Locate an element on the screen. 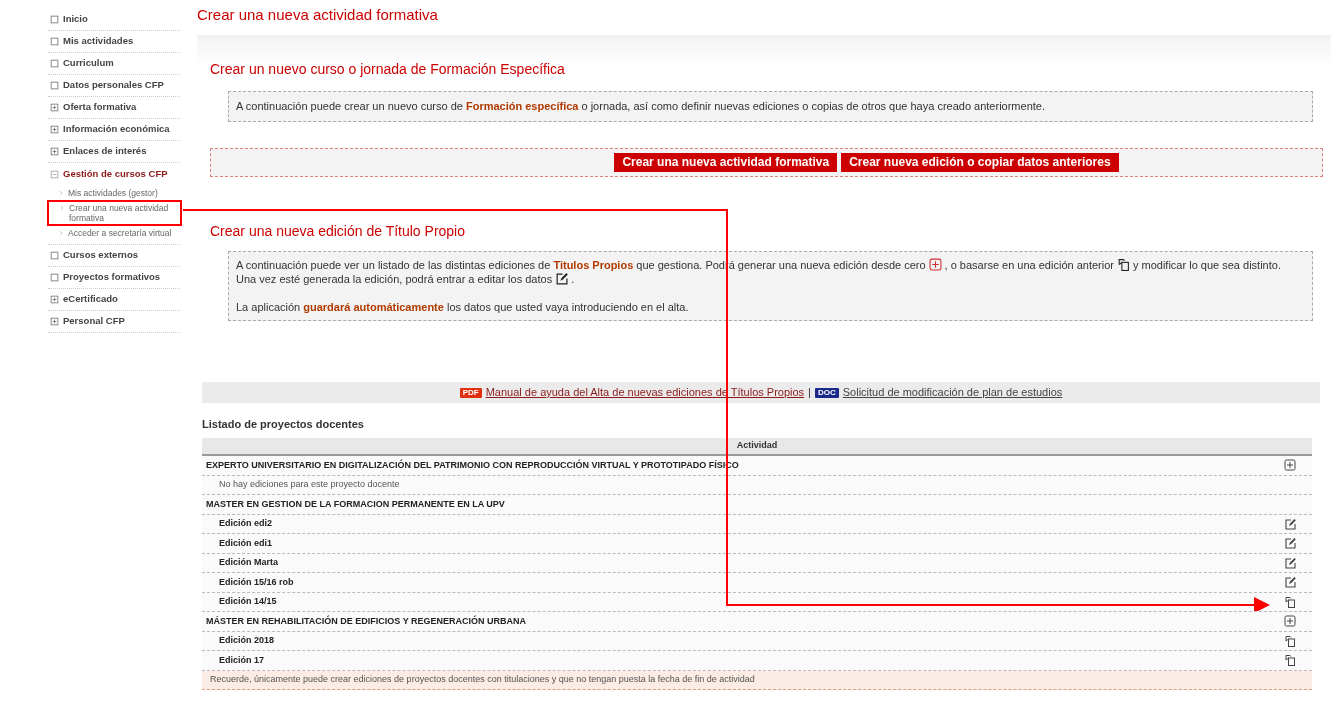 This screenshot has width=1341, height=708. edition-name: Edición edi1 is located at coordinates (245, 543).